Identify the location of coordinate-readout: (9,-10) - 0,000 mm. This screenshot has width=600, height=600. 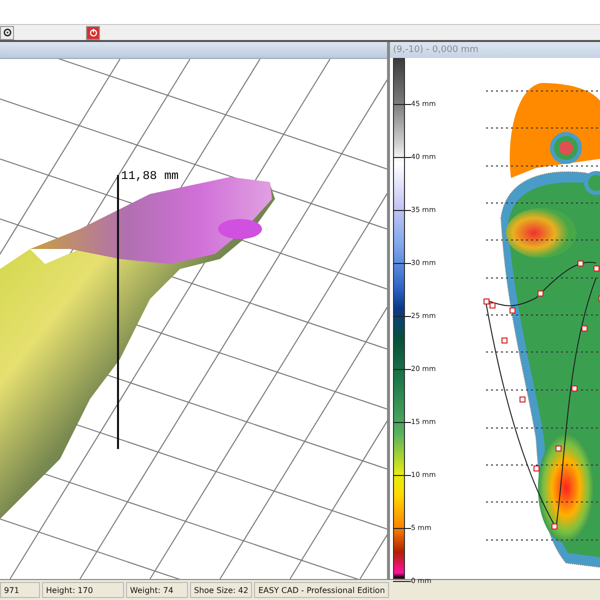
(495, 50).